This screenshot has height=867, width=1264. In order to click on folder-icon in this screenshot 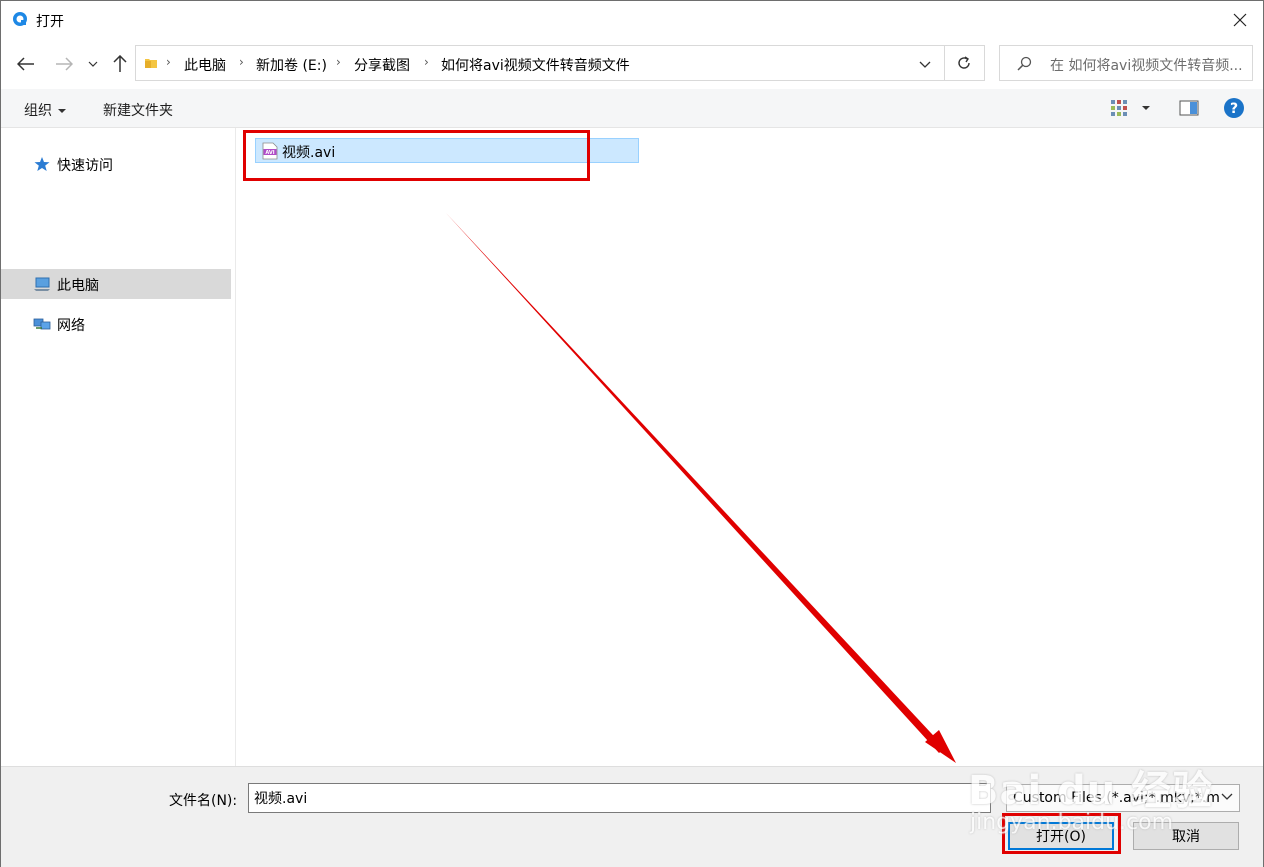, I will do `click(151, 63)`.